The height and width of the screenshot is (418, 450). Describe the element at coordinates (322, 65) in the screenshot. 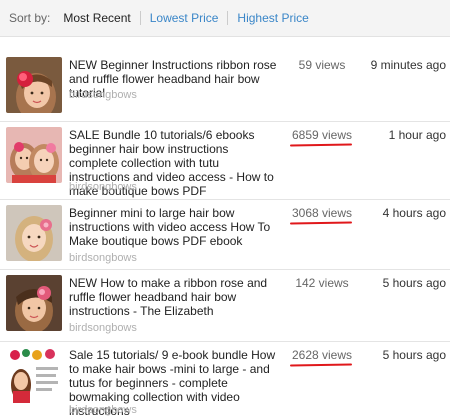

I see `view-count: 59 views` at that location.